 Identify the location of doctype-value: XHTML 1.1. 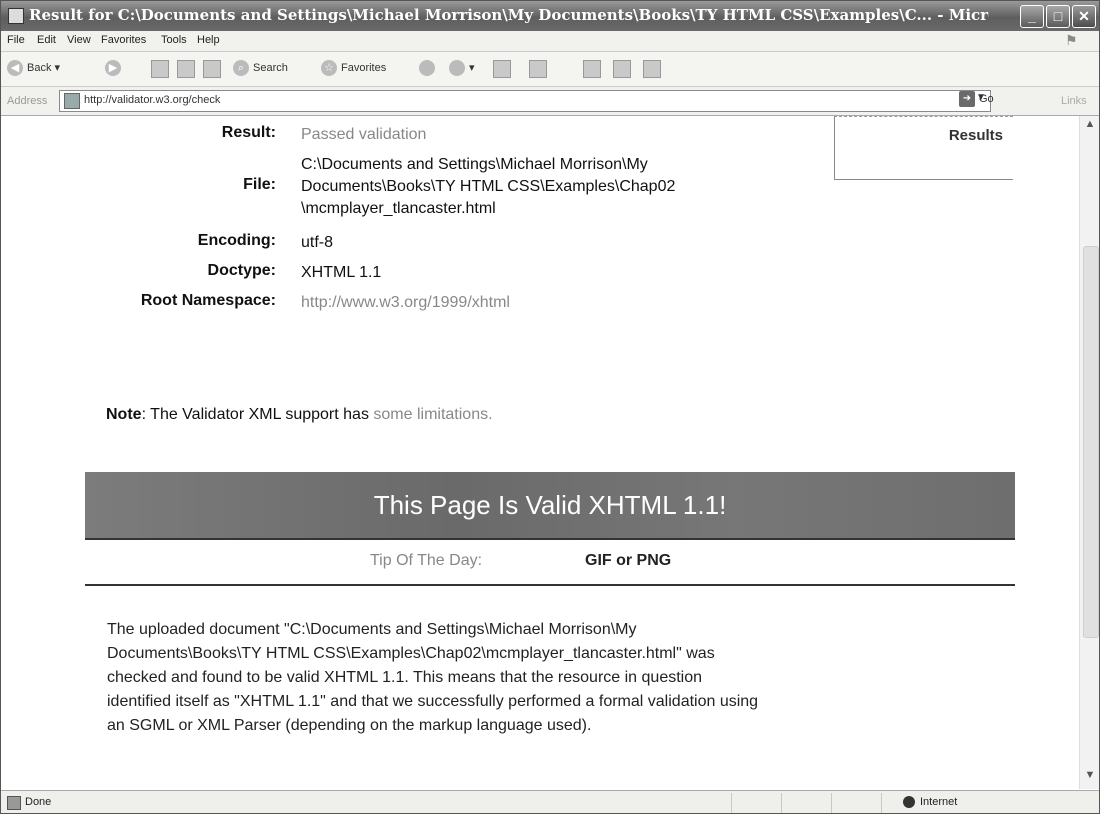
(341, 272).